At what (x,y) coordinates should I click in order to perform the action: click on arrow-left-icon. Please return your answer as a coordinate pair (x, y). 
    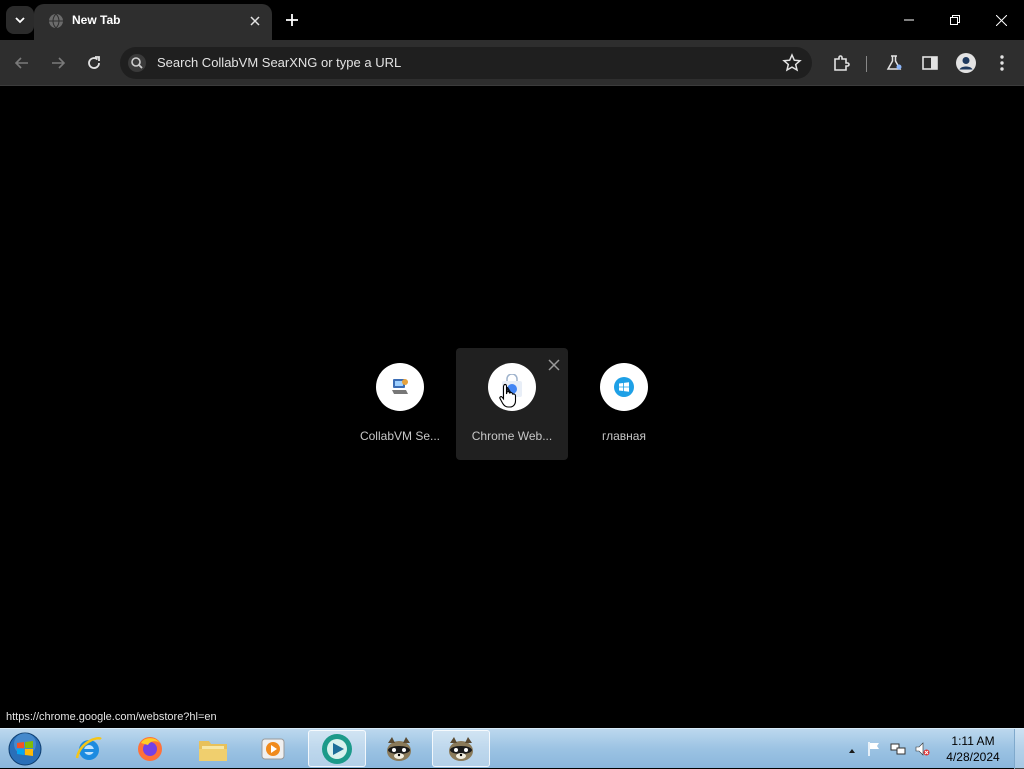
    Looking at the image, I should click on (21, 63).